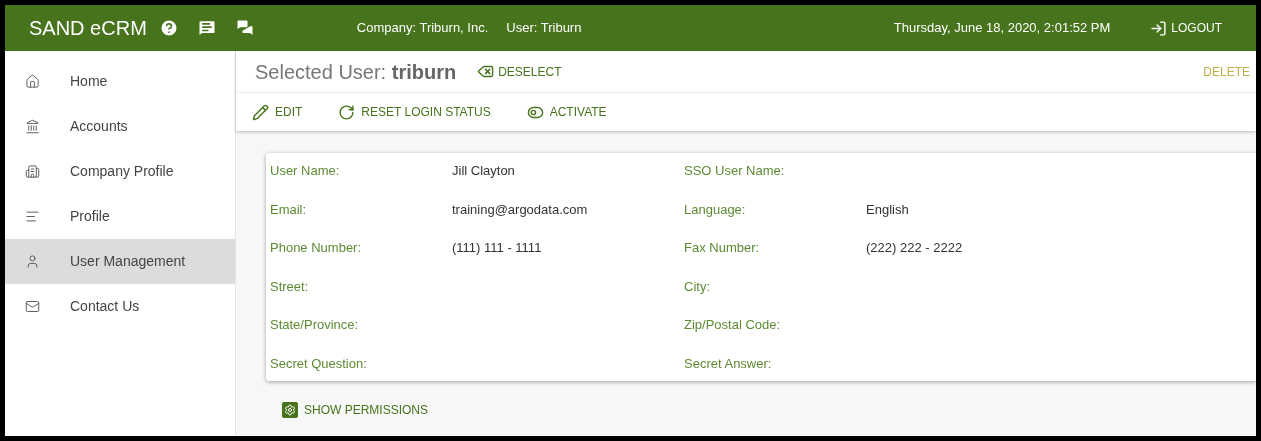 The height and width of the screenshot is (441, 1261). What do you see at coordinates (544, 28) in the screenshot?
I see `user-label: User: Triburn` at bounding box center [544, 28].